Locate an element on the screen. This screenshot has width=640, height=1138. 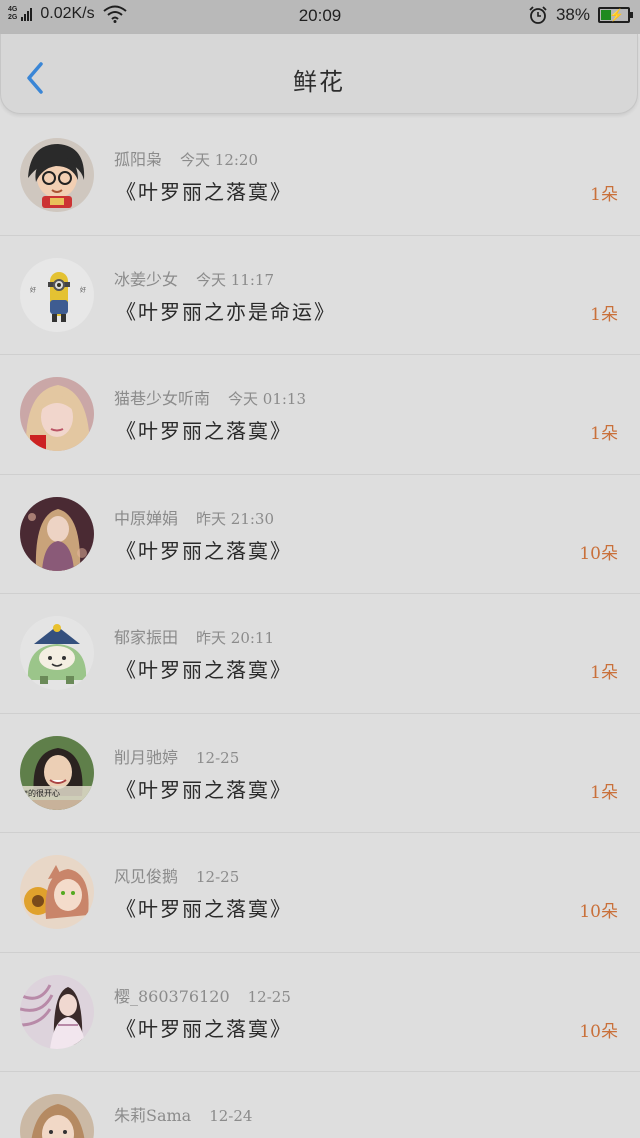
avatar: *的很开心 is located at coordinates (57, 772).